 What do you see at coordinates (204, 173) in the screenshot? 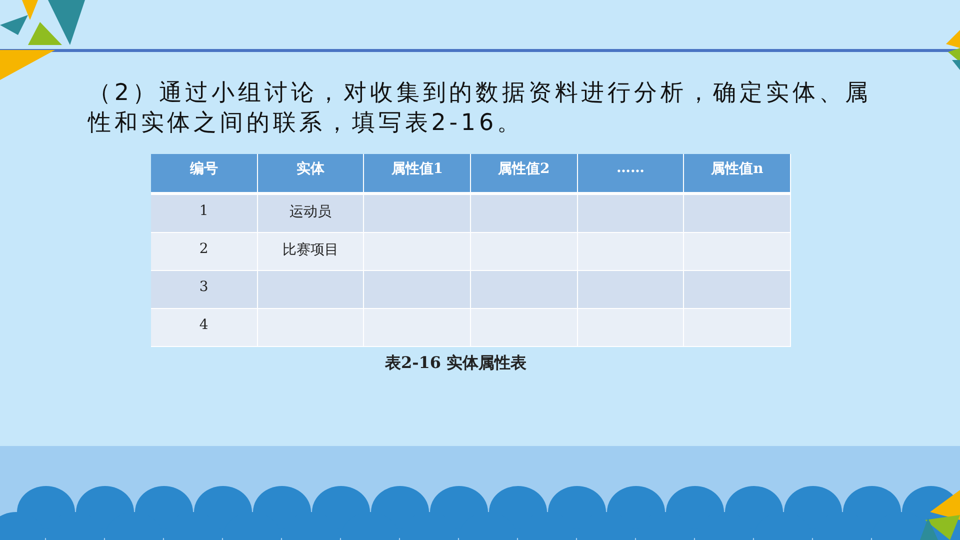
I see `column-header: 编号` at bounding box center [204, 173].